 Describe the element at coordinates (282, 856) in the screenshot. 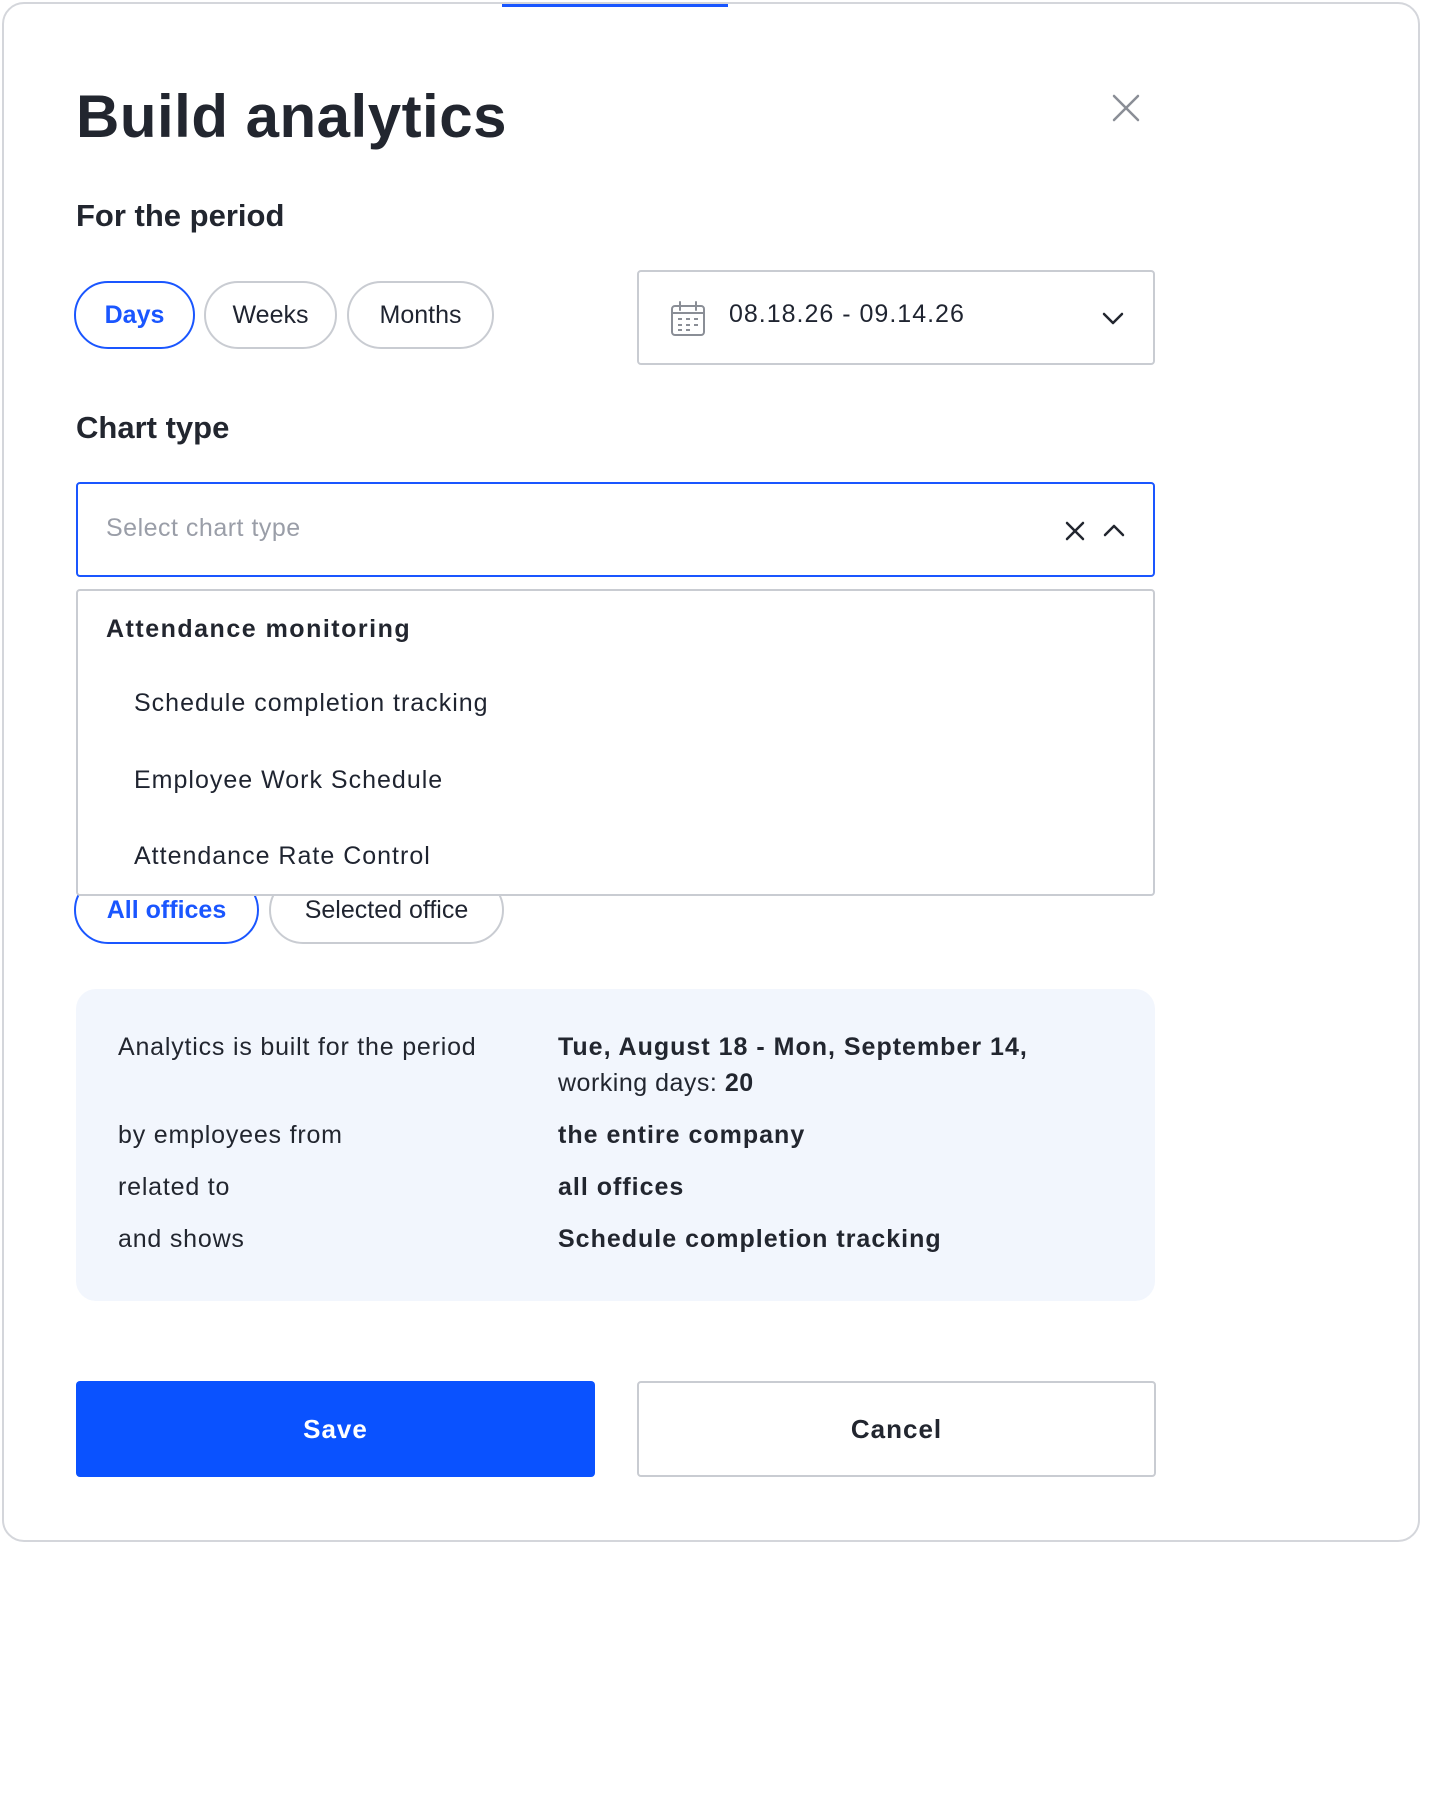

I see `option-attendance-rate-control: Attendance Rate Control` at that location.